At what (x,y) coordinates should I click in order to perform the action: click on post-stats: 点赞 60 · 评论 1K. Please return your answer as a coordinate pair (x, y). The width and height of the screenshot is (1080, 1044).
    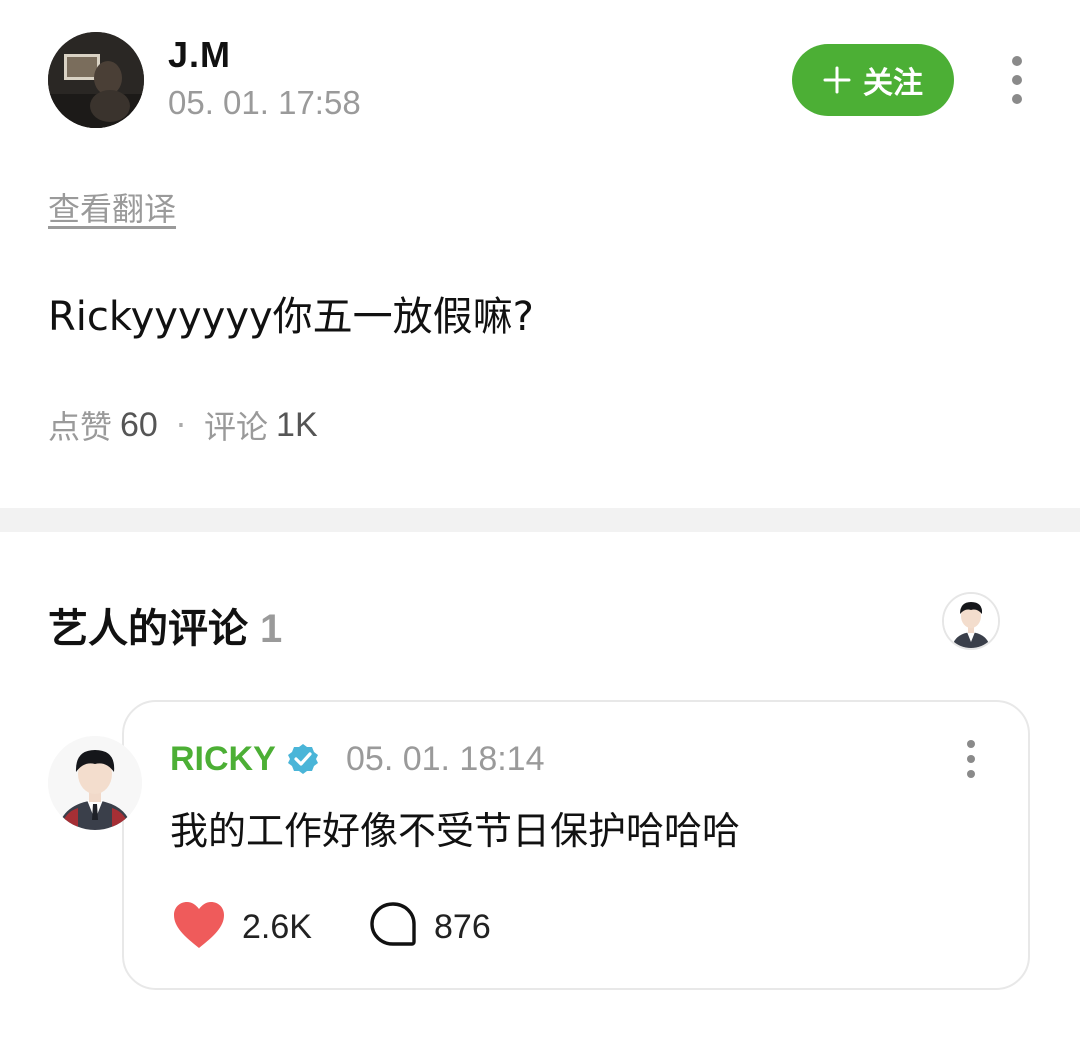
    Looking at the image, I should click on (183, 425).